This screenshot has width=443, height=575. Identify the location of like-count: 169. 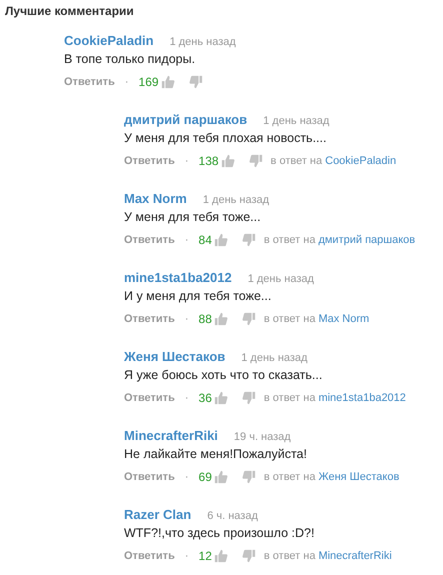
(148, 82).